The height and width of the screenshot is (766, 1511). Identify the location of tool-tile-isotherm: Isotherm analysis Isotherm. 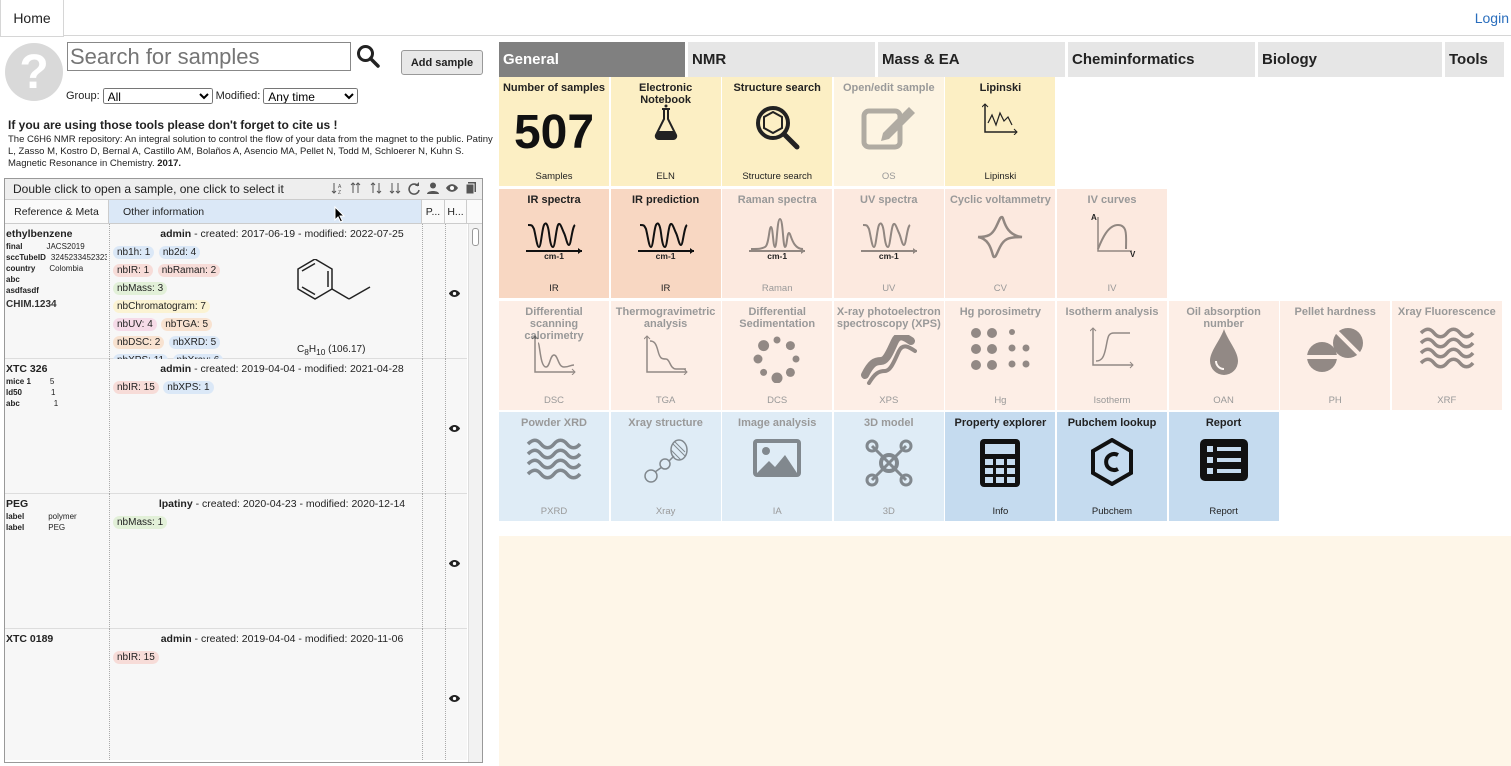
(1112, 355).